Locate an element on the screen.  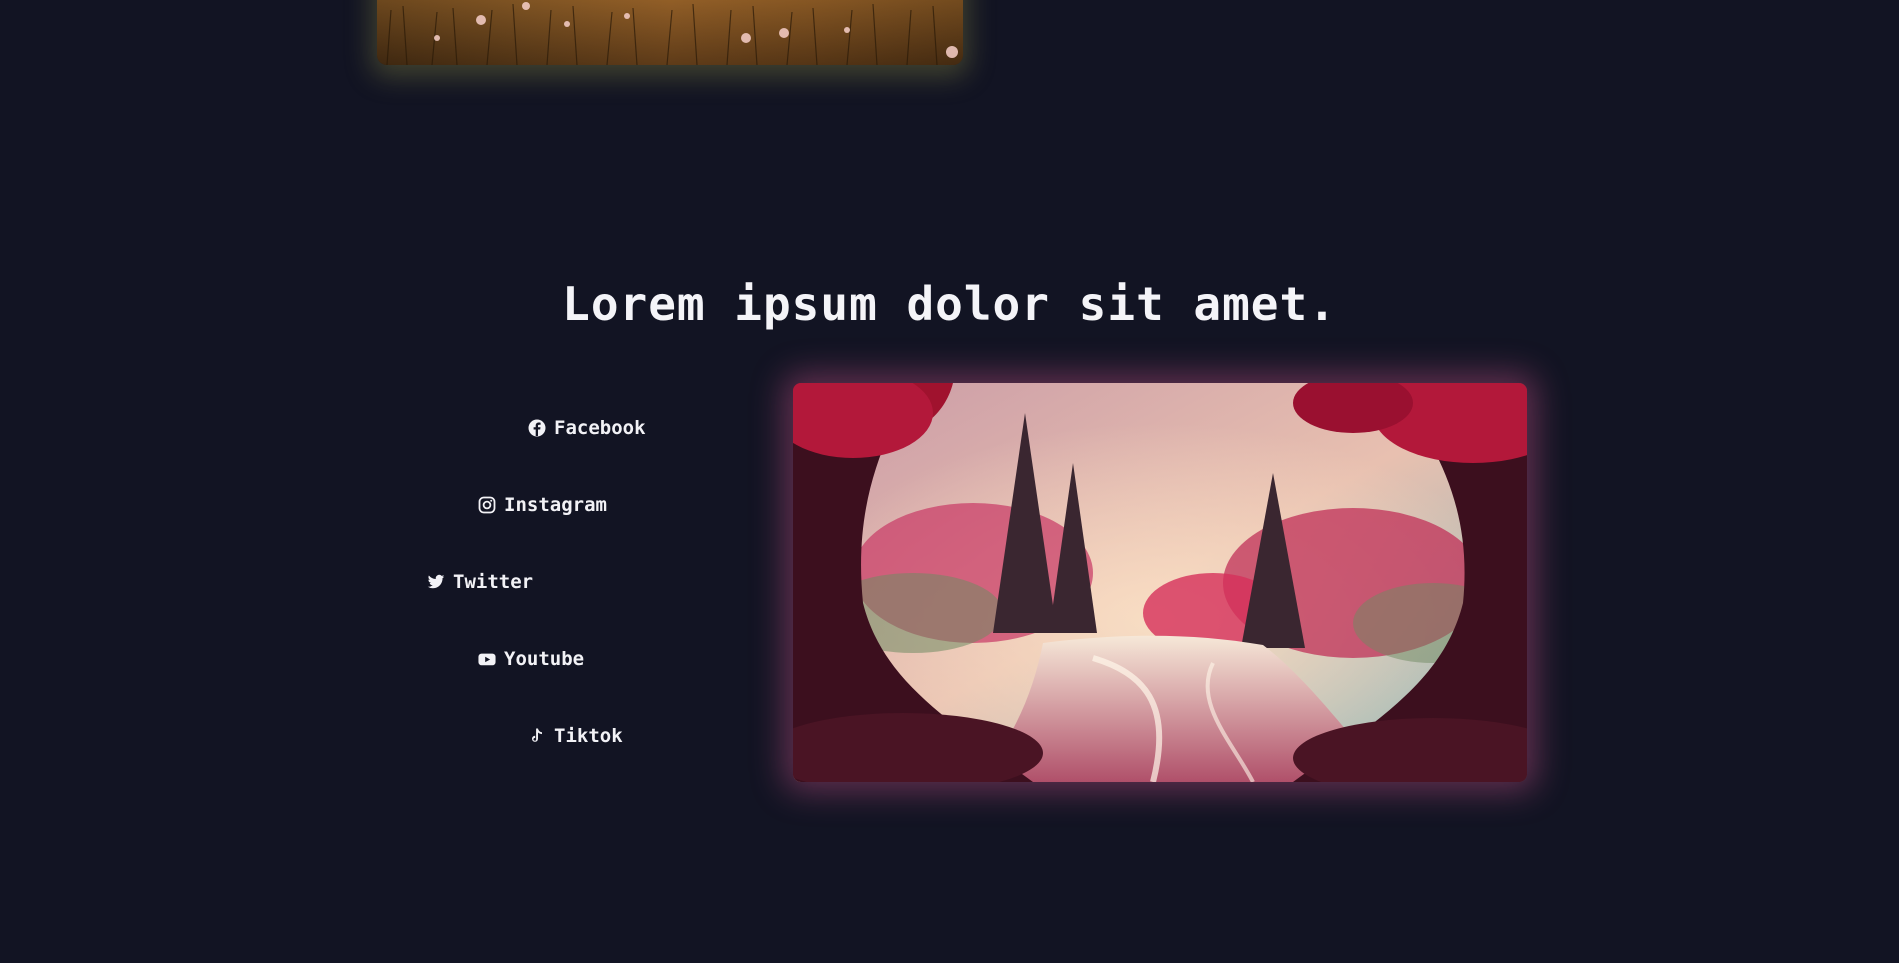
instagram-icon is located at coordinates (487, 505).